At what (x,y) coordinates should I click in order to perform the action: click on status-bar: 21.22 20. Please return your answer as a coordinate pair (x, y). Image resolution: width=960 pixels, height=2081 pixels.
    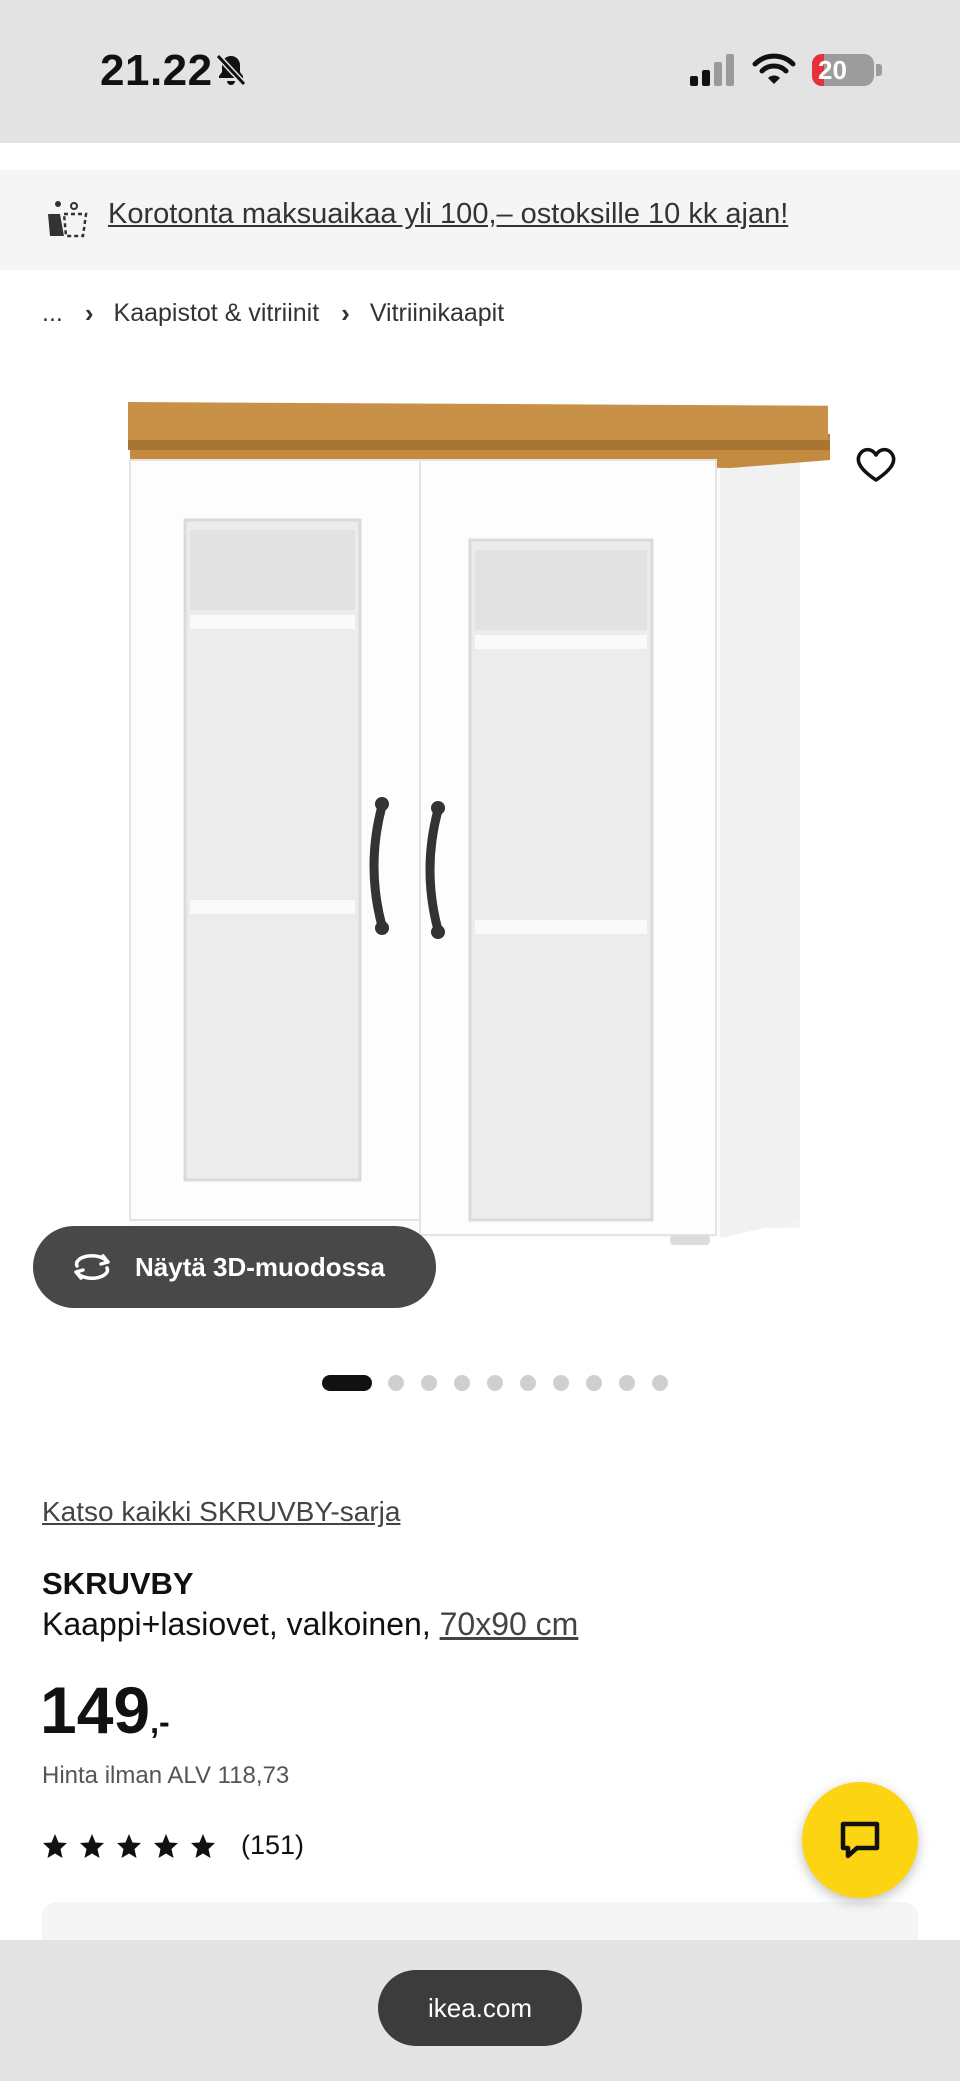
    Looking at the image, I should click on (480, 71).